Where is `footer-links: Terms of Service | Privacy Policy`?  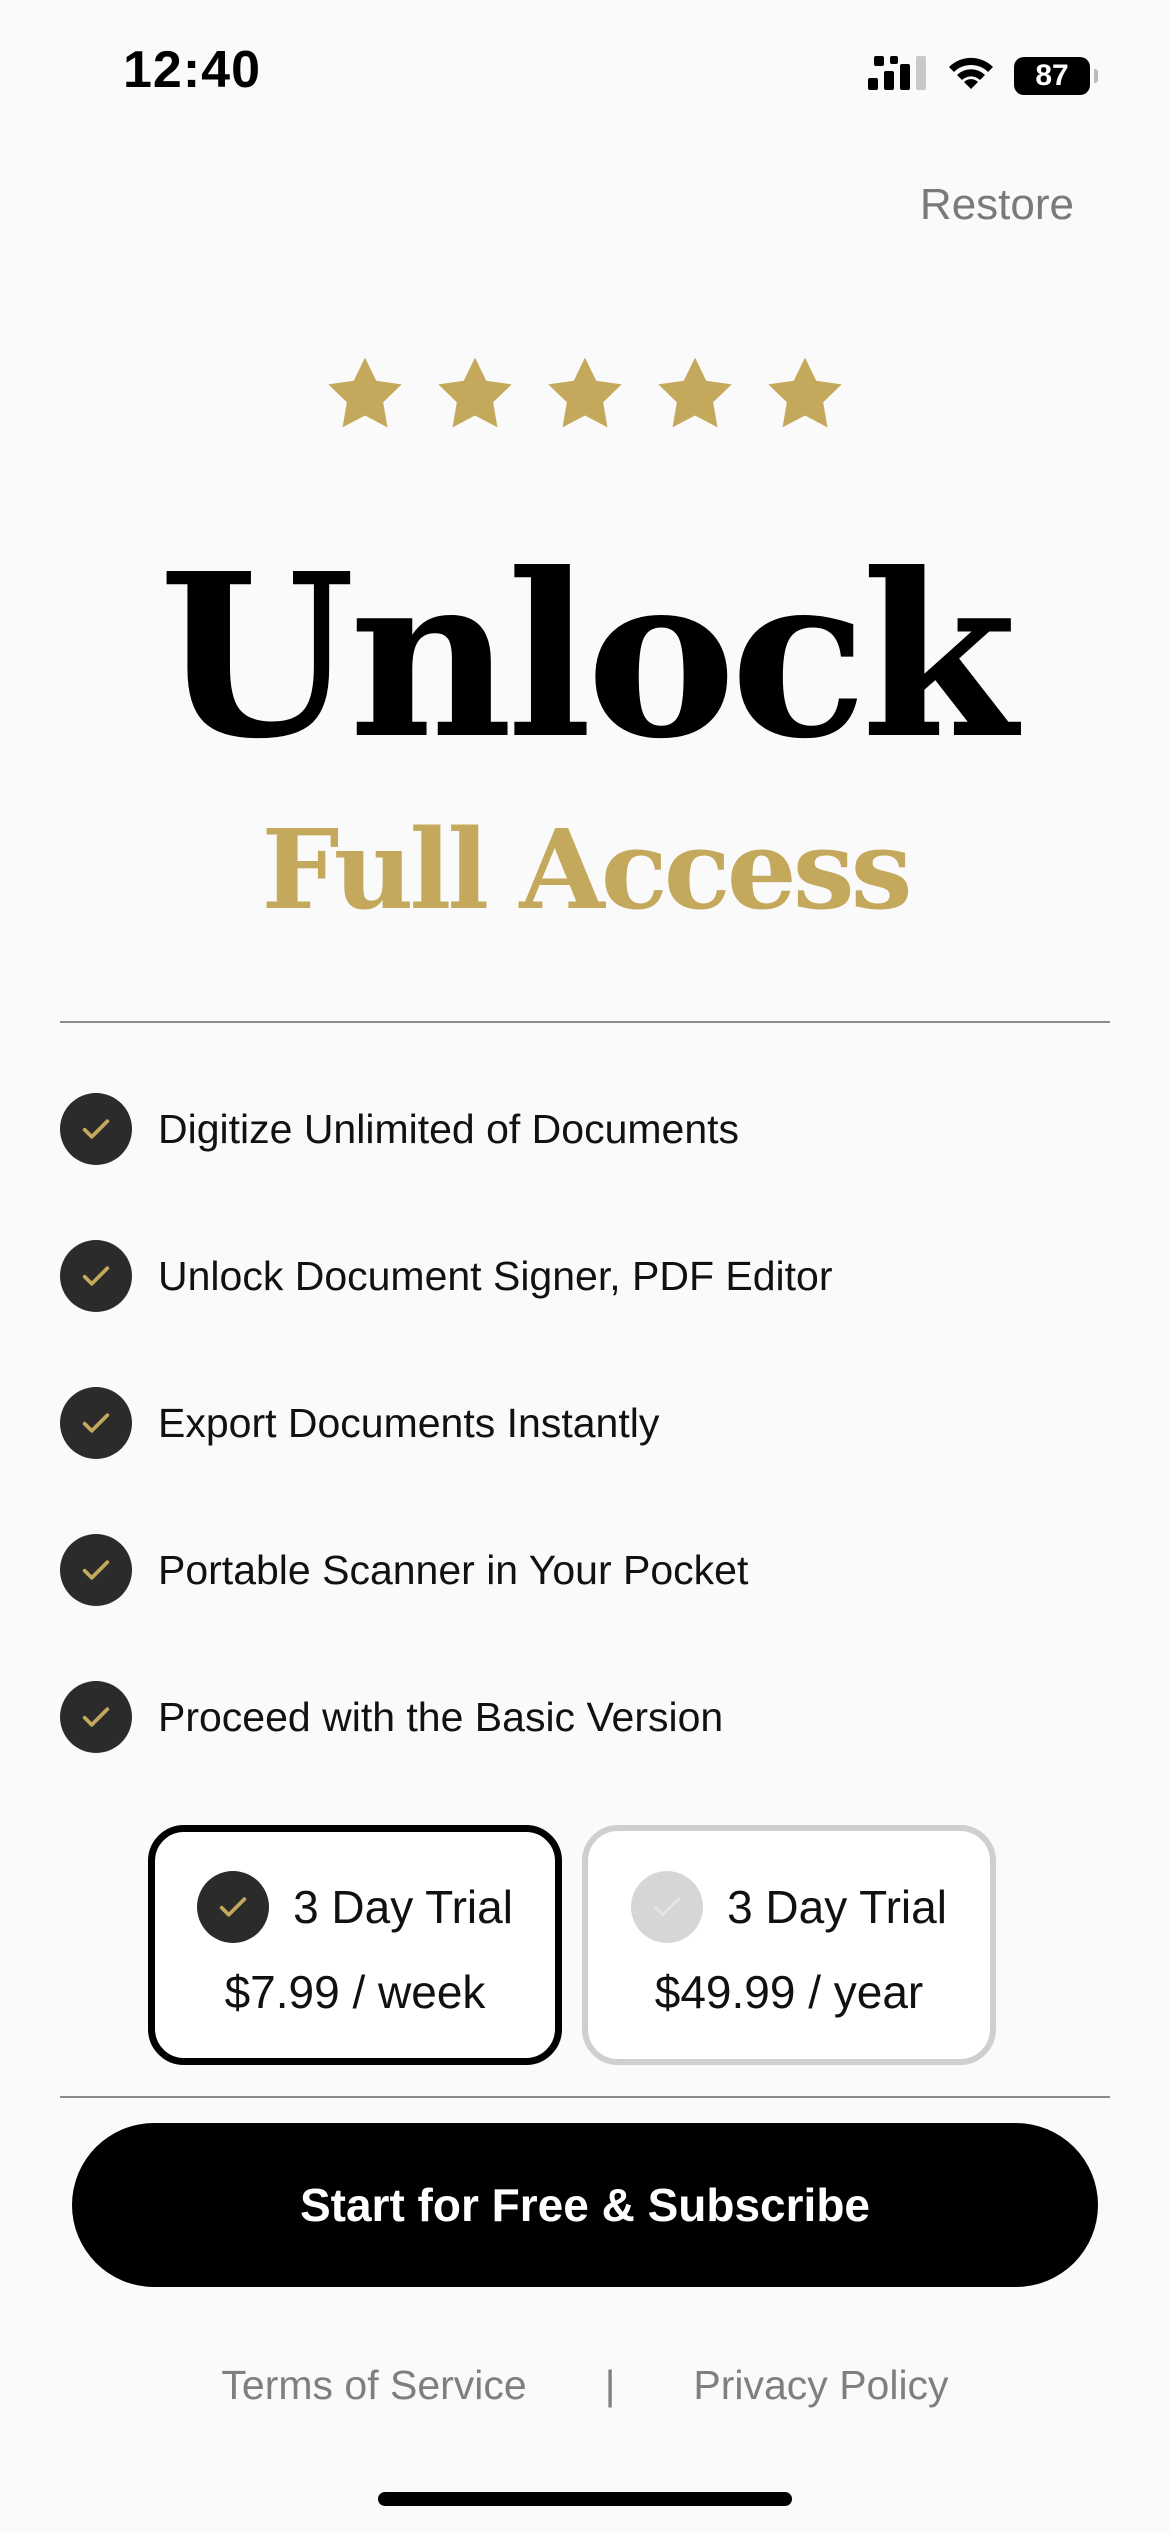
footer-links: Terms of Service | Privacy Policy is located at coordinates (585, 2385).